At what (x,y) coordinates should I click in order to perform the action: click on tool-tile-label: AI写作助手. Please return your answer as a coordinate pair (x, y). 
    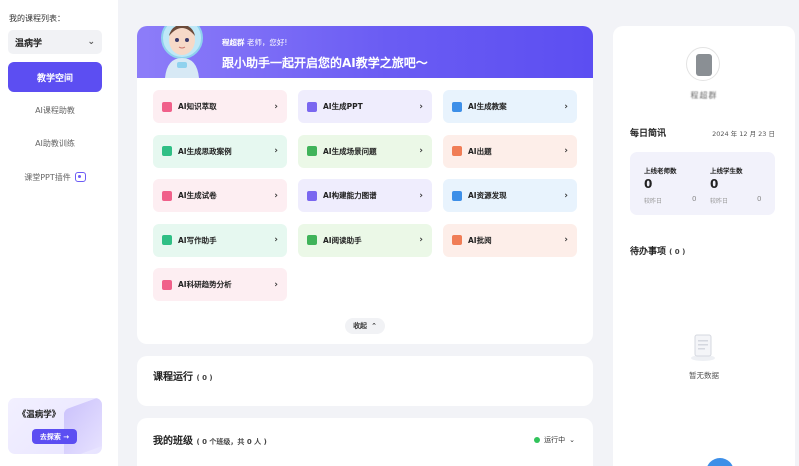
    Looking at the image, I should click on (197, 240).